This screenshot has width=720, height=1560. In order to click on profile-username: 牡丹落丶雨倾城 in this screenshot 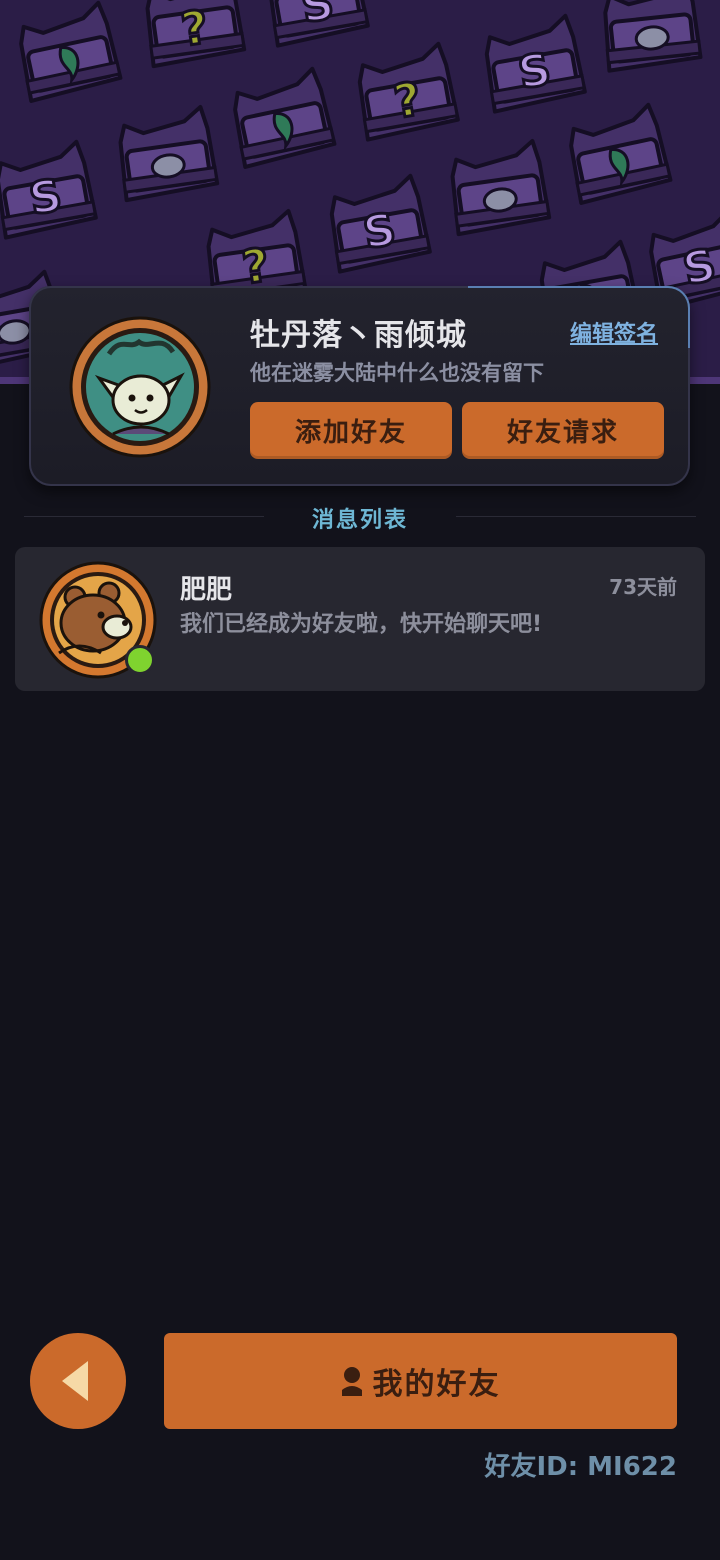, I will do `click(358, 335)`.